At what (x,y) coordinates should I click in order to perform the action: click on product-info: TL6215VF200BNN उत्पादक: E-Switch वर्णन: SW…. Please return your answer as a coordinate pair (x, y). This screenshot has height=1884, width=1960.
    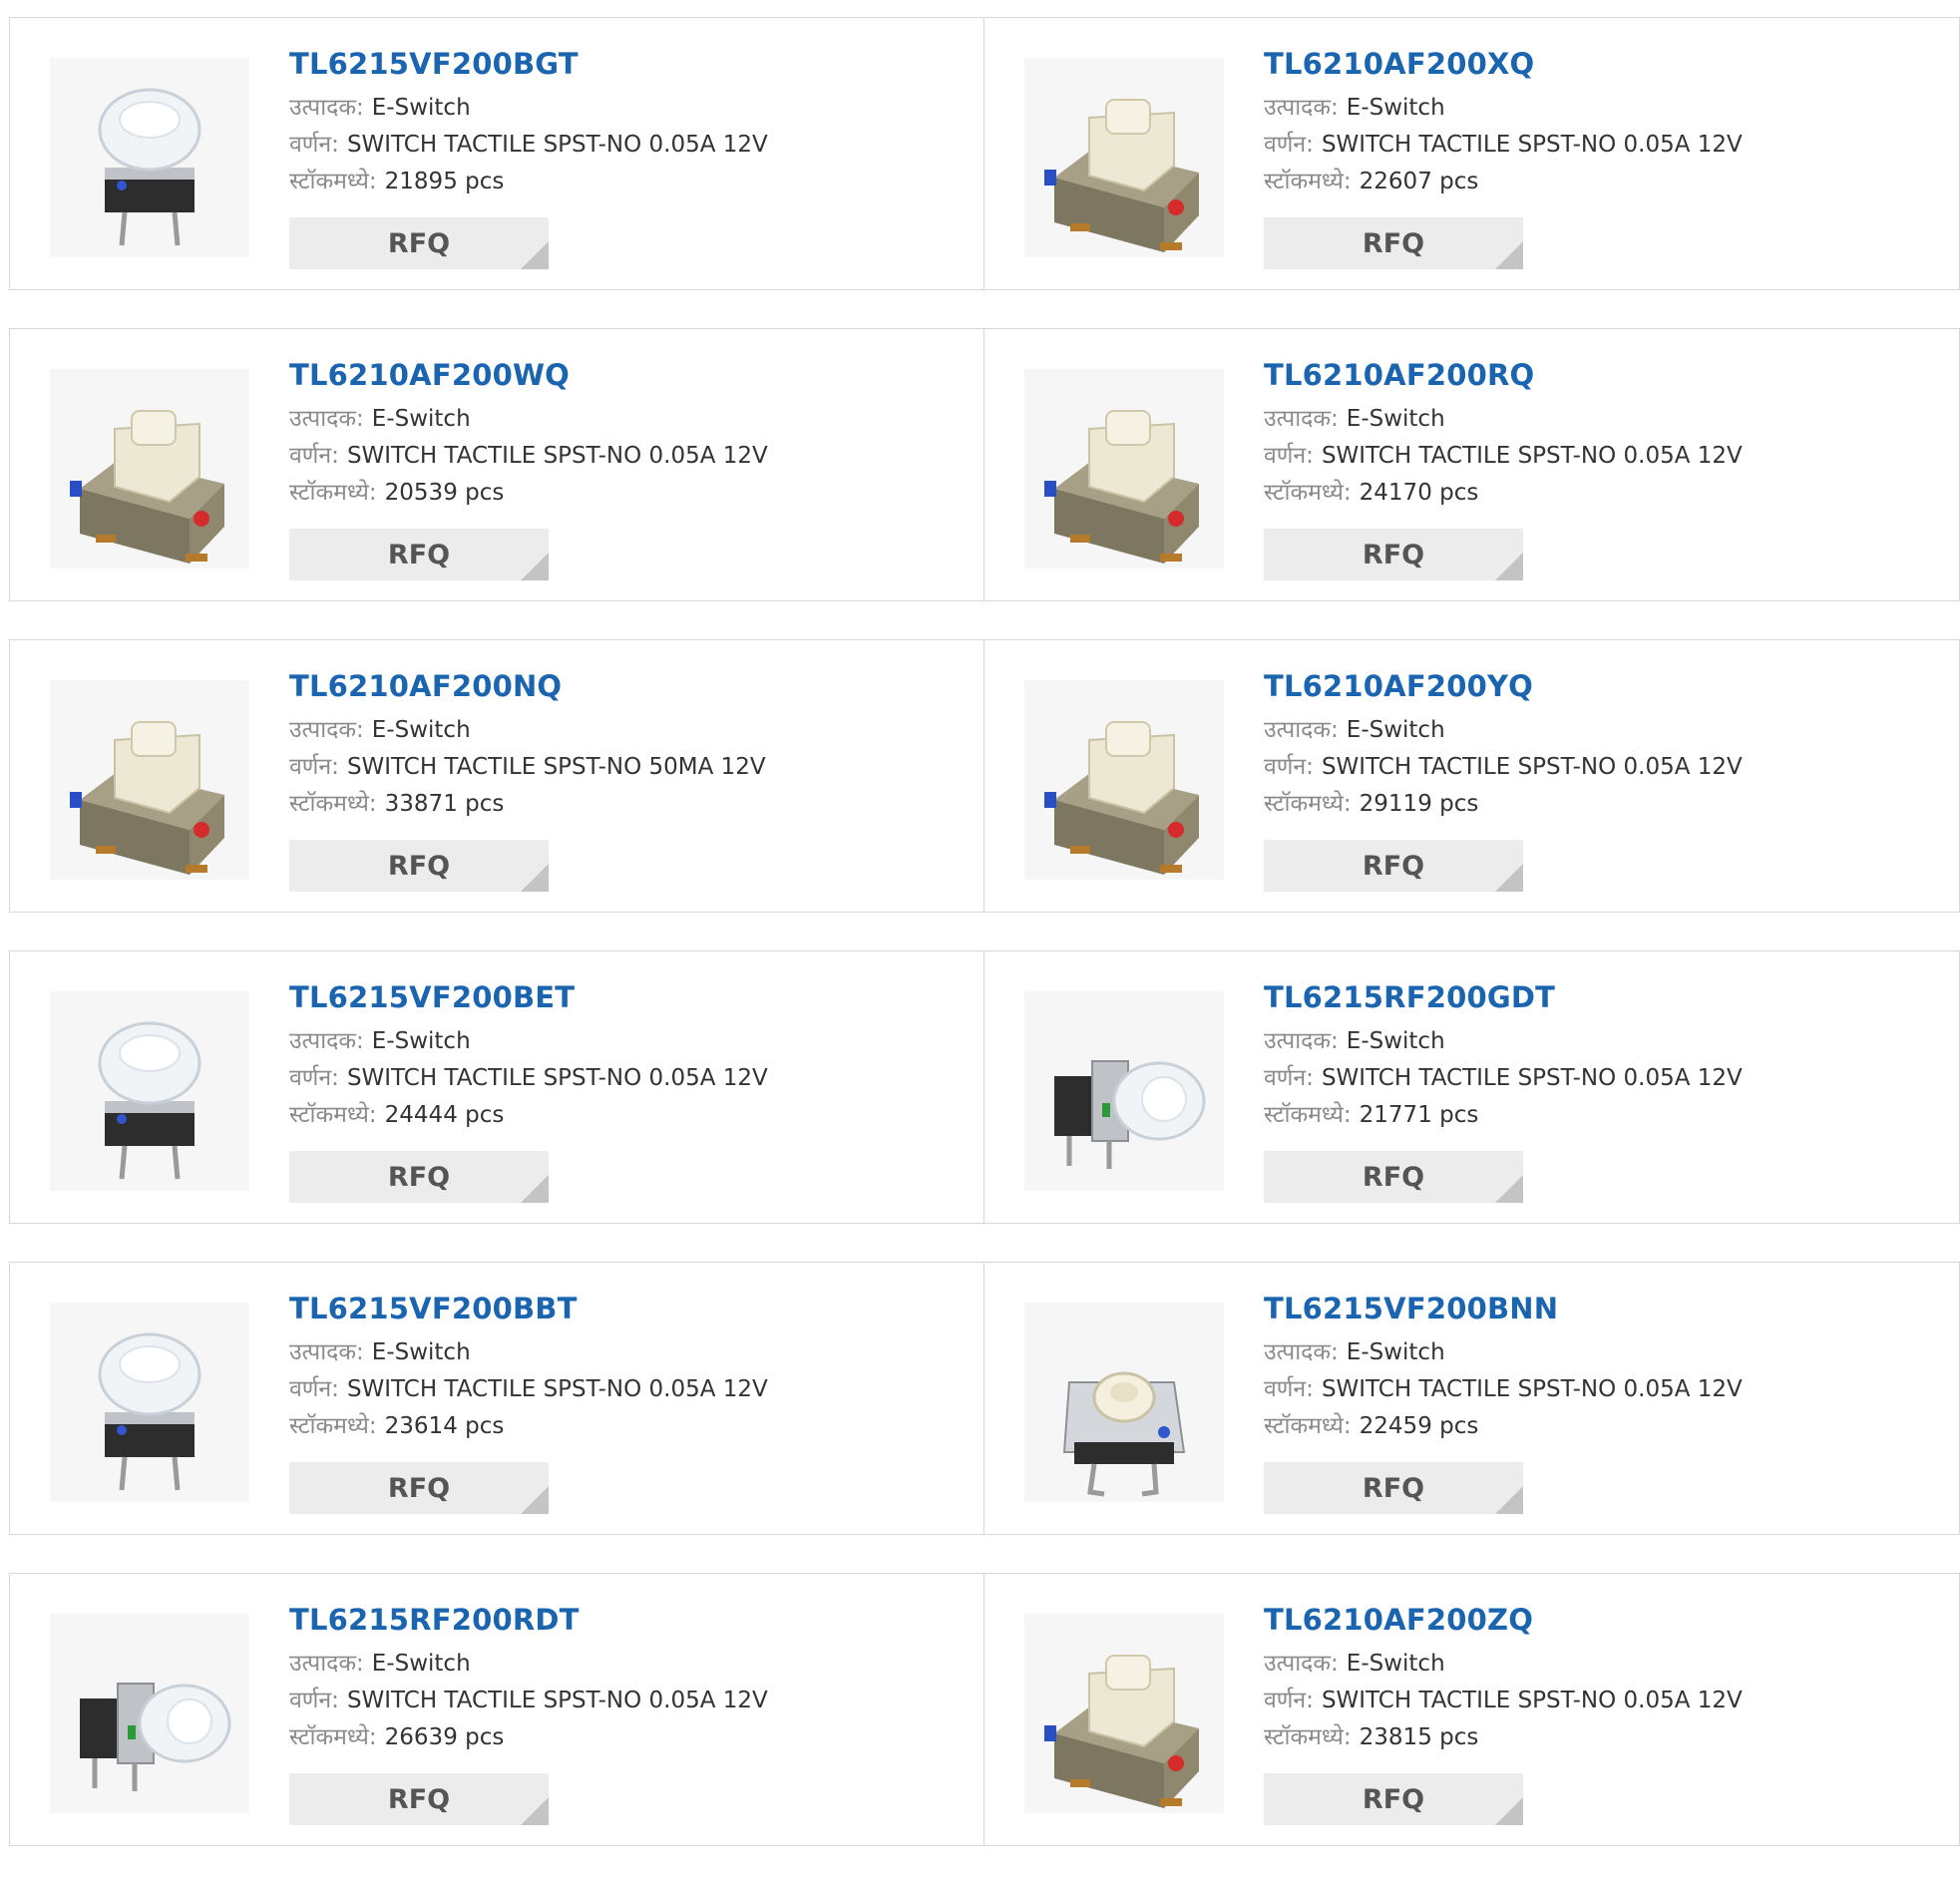
    Looking at the image, I should click on (1607, 1368).